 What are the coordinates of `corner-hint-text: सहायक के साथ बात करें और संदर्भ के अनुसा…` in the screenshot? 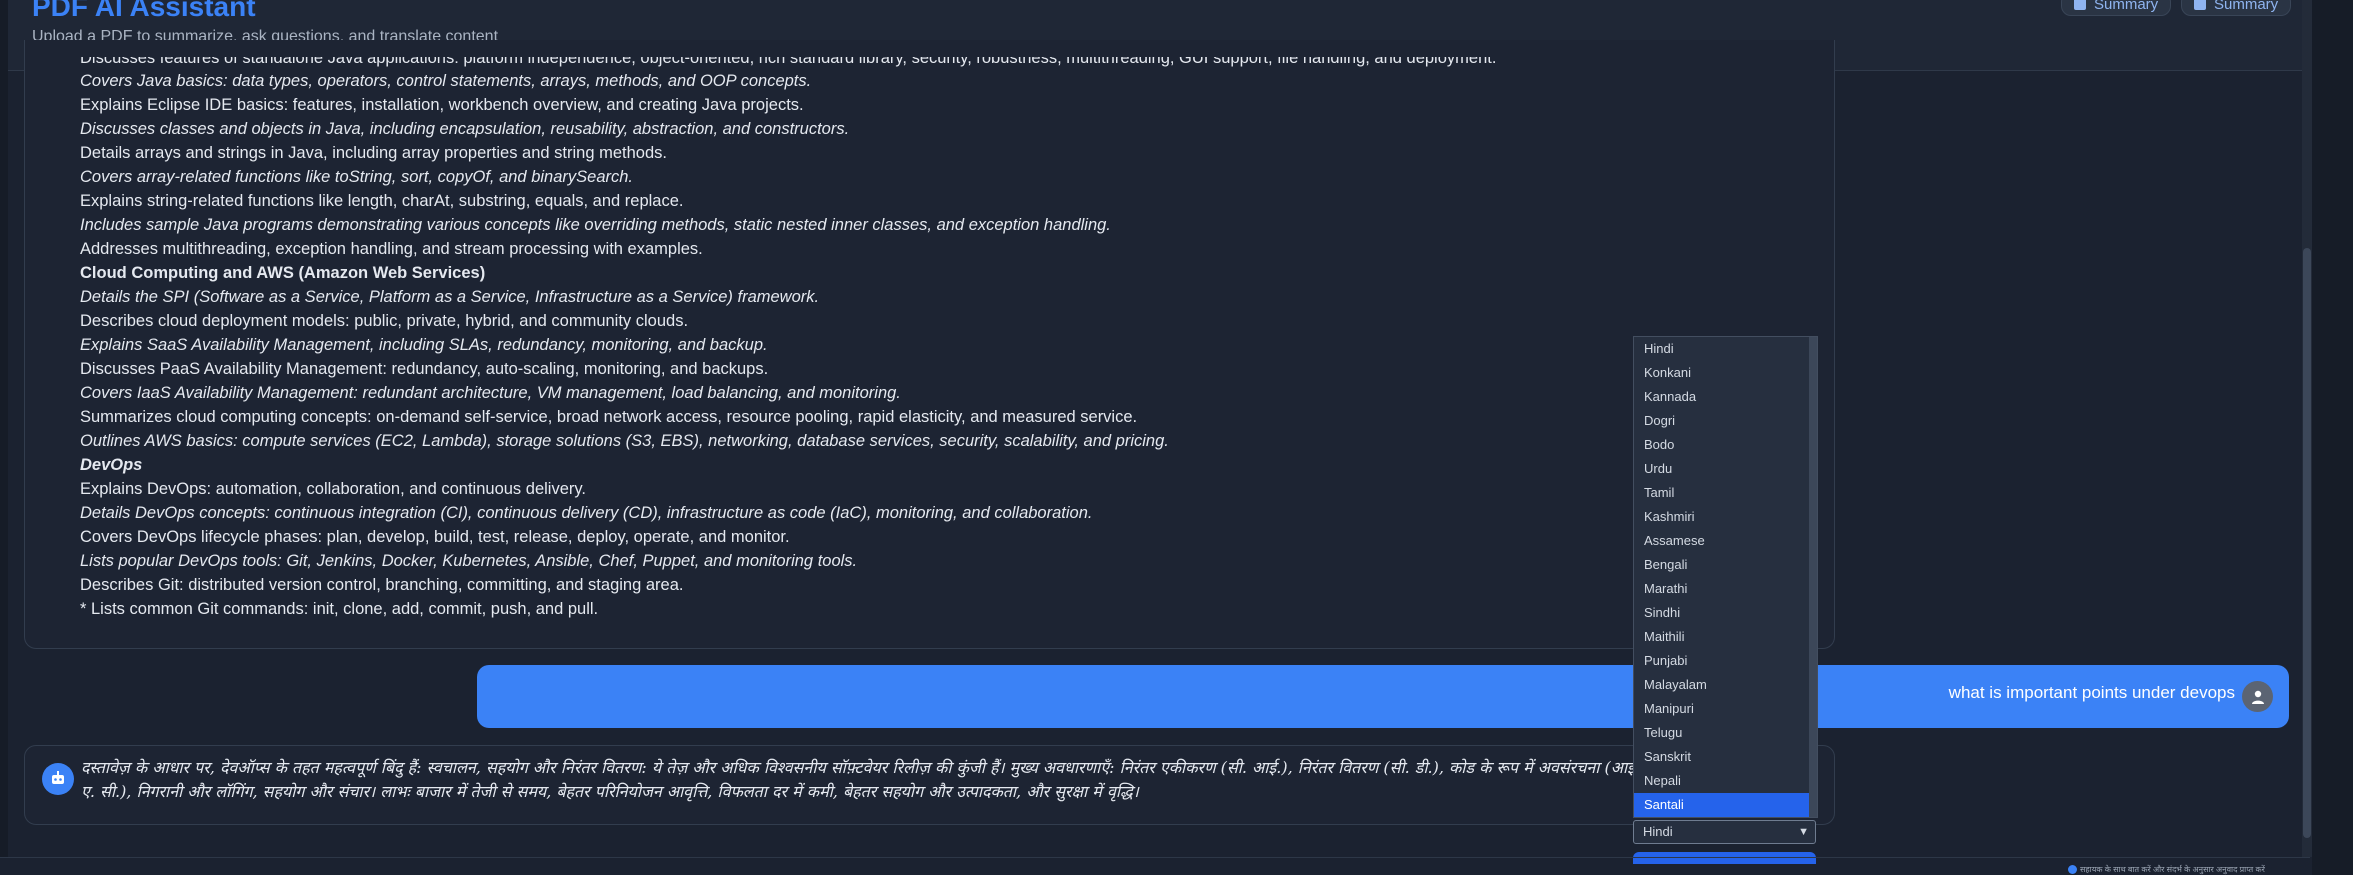 It's located at (2172, 869).